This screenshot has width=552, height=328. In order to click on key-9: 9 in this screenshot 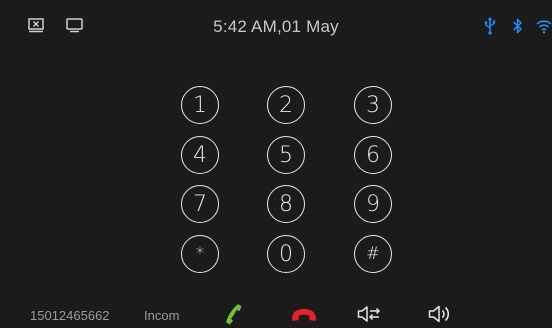, I will do `click(373, 204)`.